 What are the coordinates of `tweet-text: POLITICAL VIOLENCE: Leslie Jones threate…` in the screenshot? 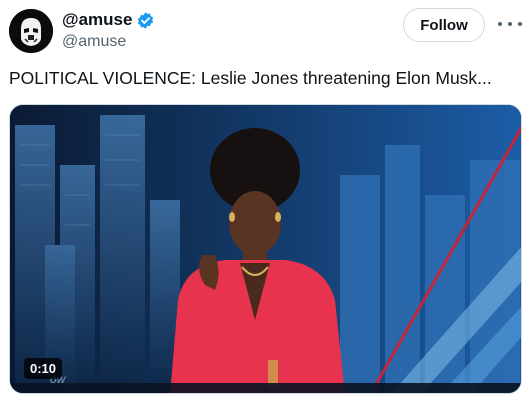 It's located at (250, 78).